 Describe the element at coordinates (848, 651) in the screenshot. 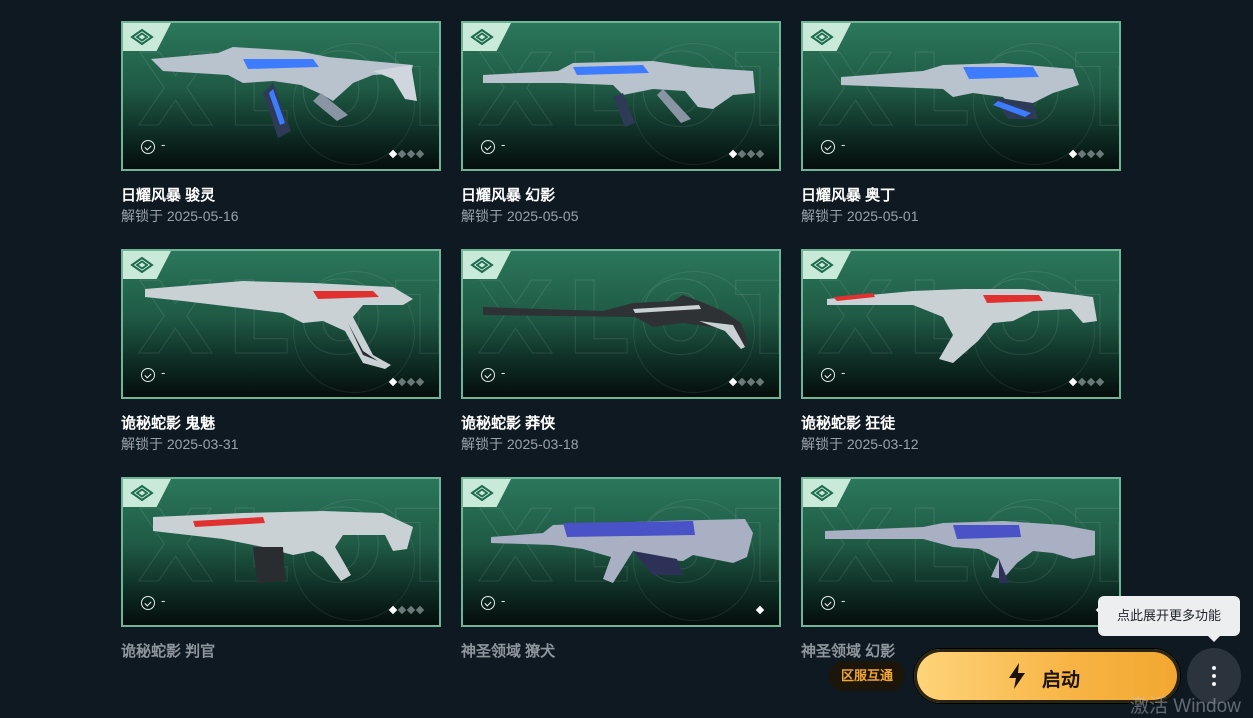

I see `skin-name: 神圣领域 幻影` at that location.